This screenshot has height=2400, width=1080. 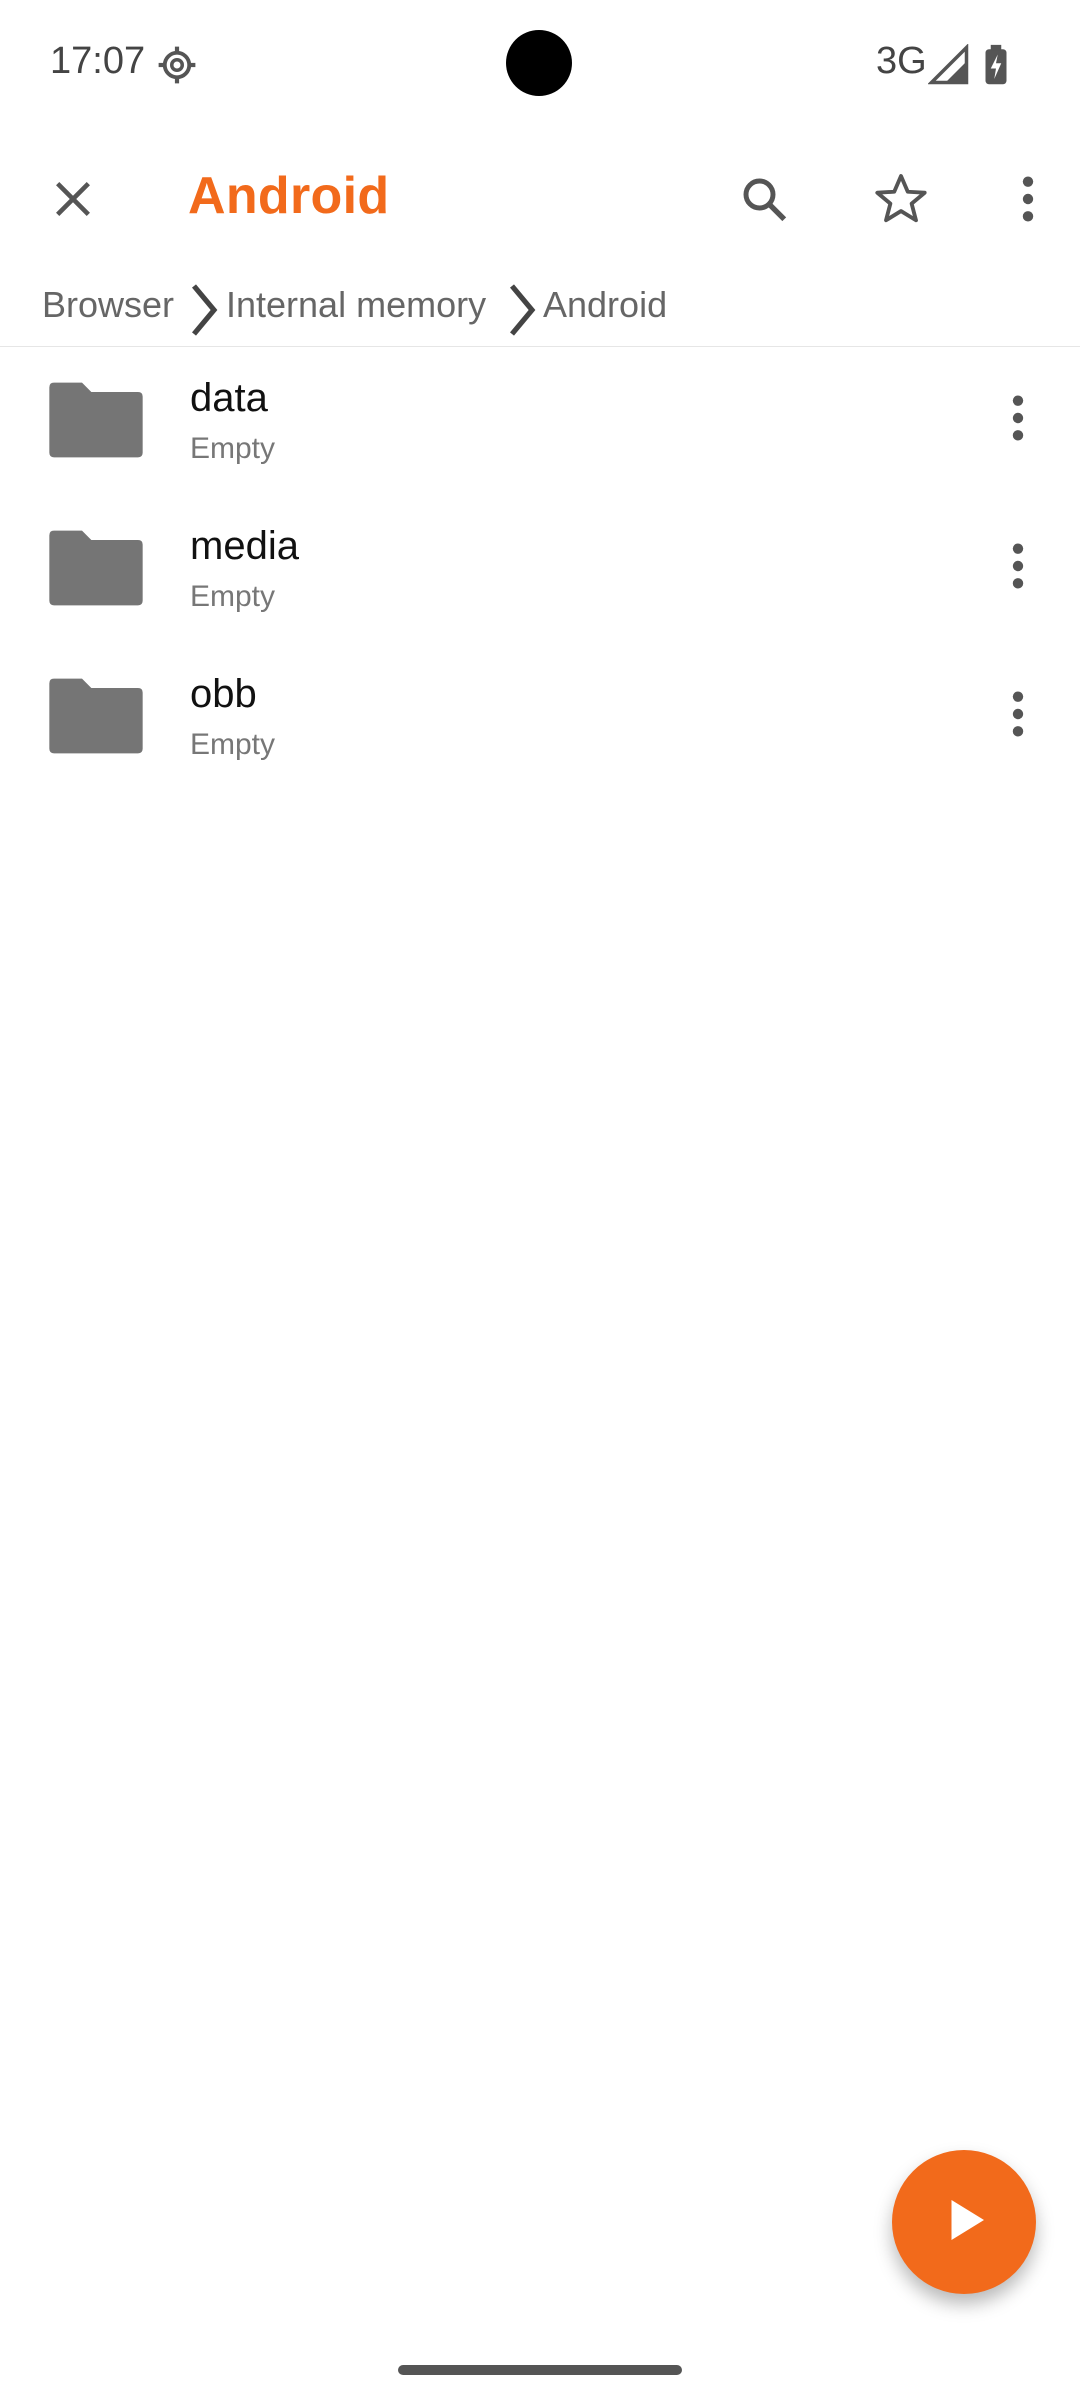 I want to click on front-camera, so click(x=539, y=63).